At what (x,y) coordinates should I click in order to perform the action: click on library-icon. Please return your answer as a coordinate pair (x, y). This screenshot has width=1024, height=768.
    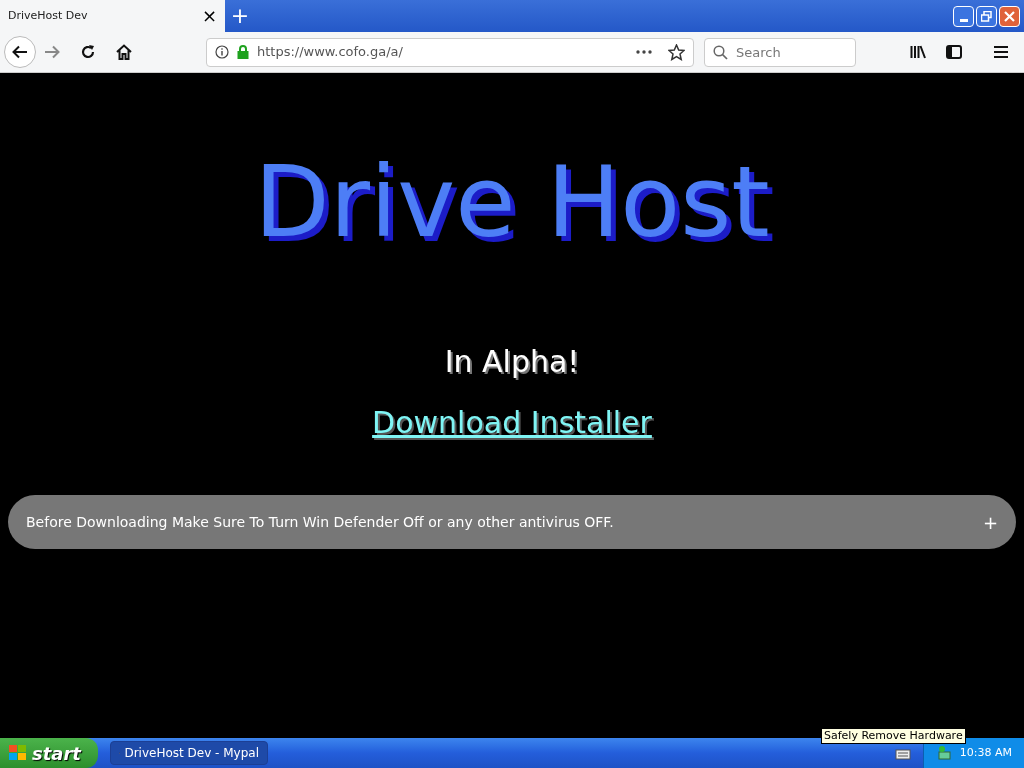
    Looking at the image, I should click on (918, 52).